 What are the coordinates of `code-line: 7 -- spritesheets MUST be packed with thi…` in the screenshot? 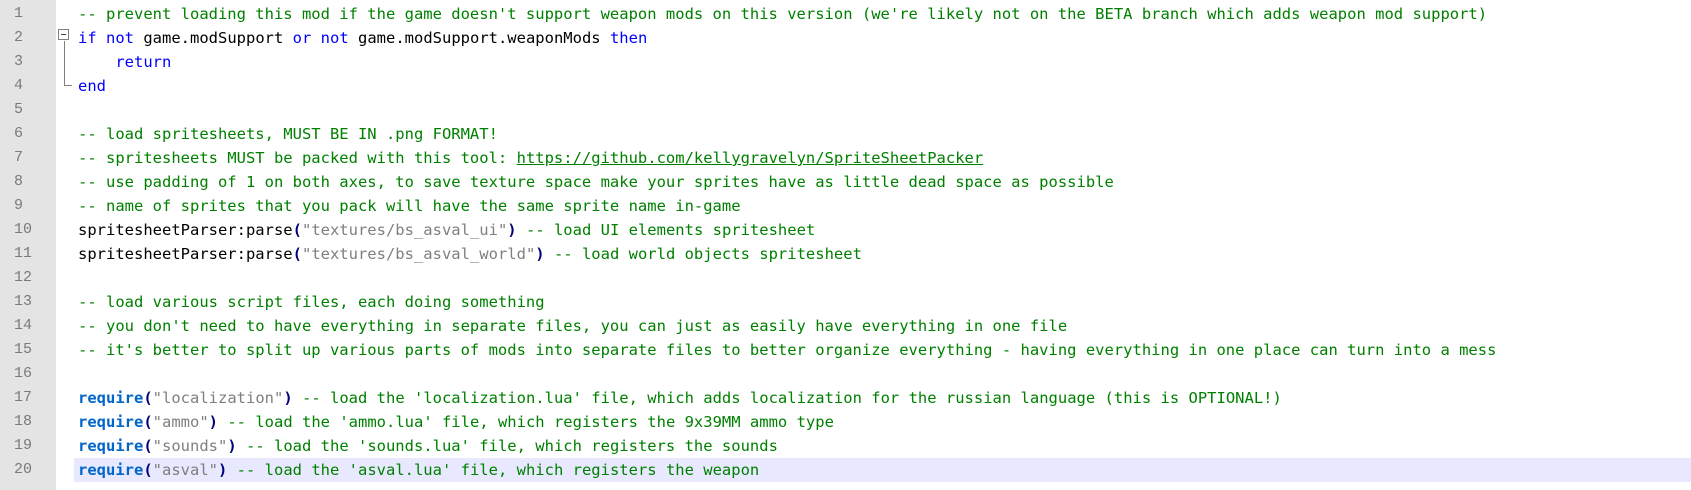 It's located at (845, 158).